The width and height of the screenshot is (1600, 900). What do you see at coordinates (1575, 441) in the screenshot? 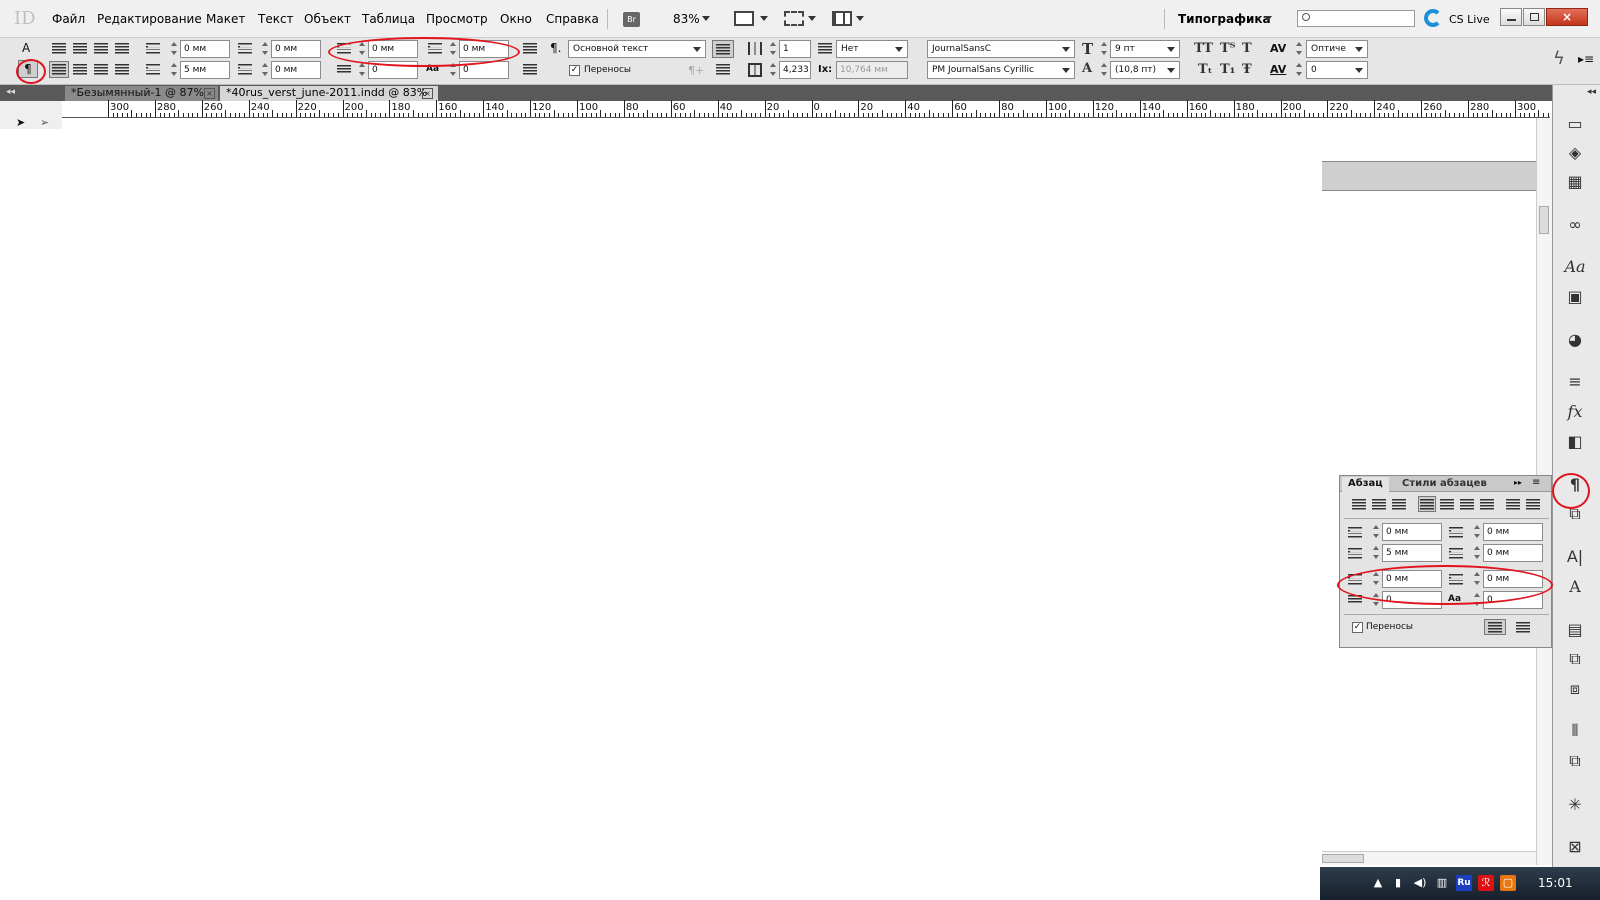
I see `gradient-icon: ◧` at bounding box center [1575, 441].